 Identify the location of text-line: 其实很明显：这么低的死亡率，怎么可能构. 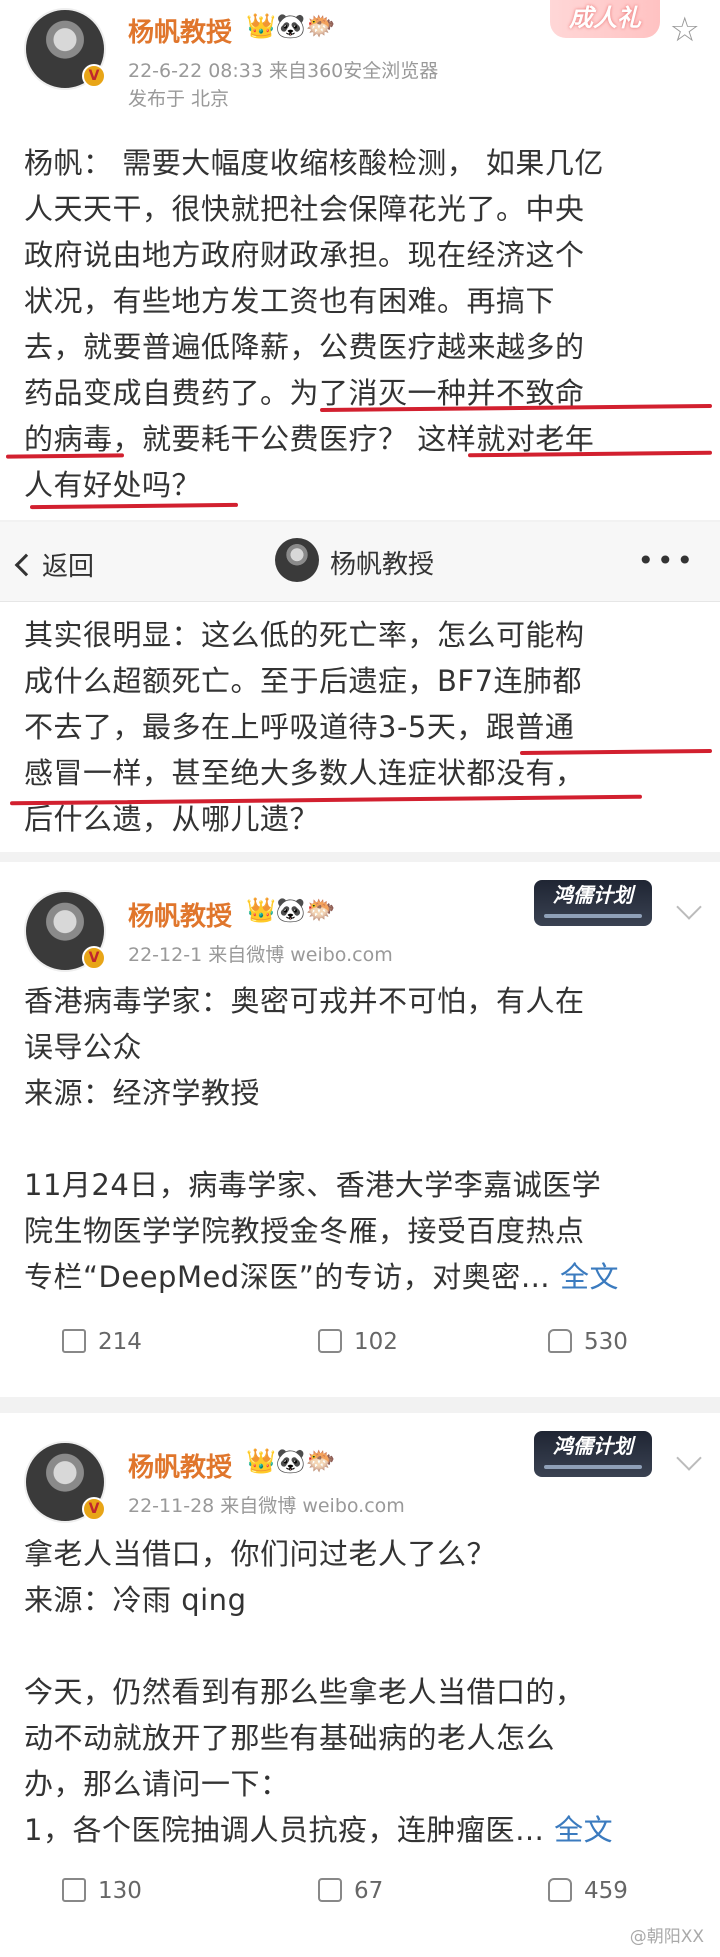
(304, 635).